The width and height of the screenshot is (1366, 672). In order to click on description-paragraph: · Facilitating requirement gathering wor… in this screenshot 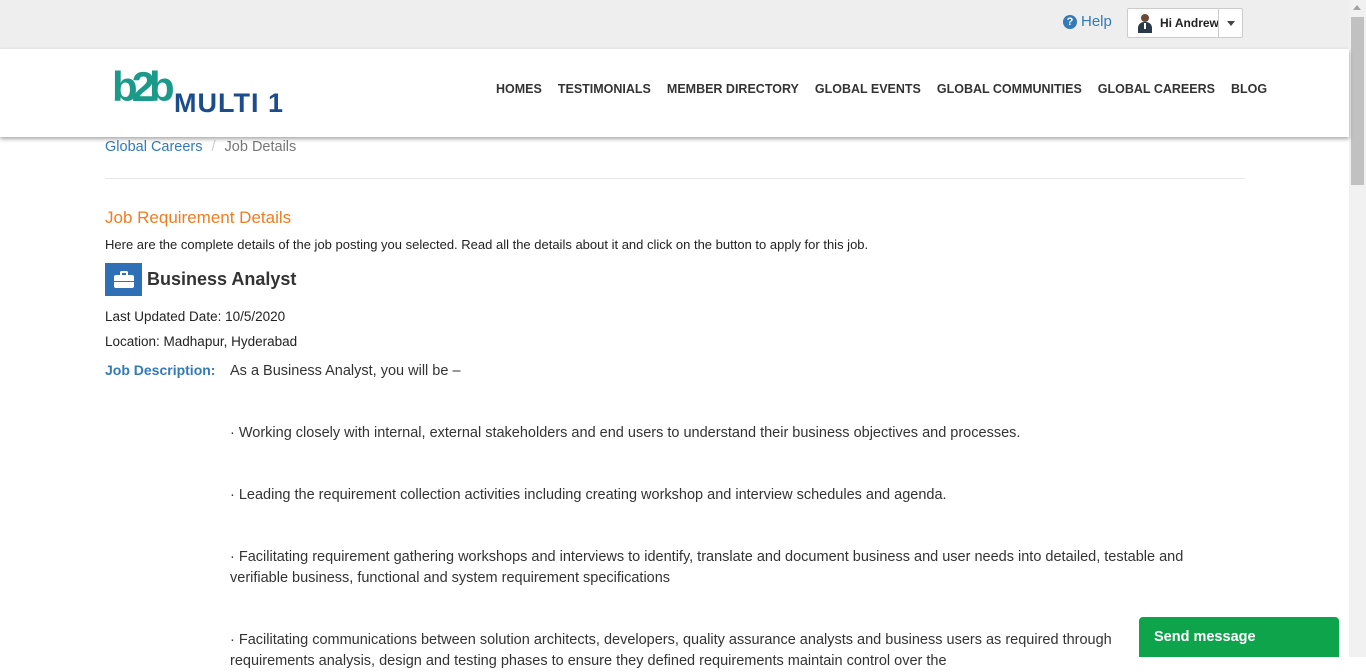, I will do `click(707, 567)`.